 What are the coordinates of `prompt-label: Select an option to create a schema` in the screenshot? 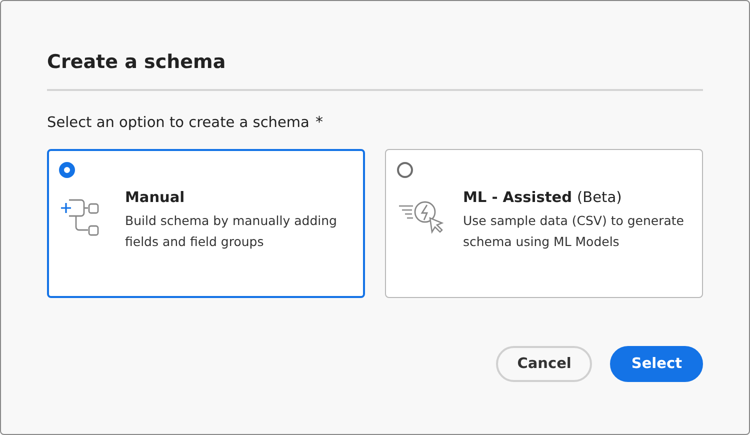 It's located at (178, 123).